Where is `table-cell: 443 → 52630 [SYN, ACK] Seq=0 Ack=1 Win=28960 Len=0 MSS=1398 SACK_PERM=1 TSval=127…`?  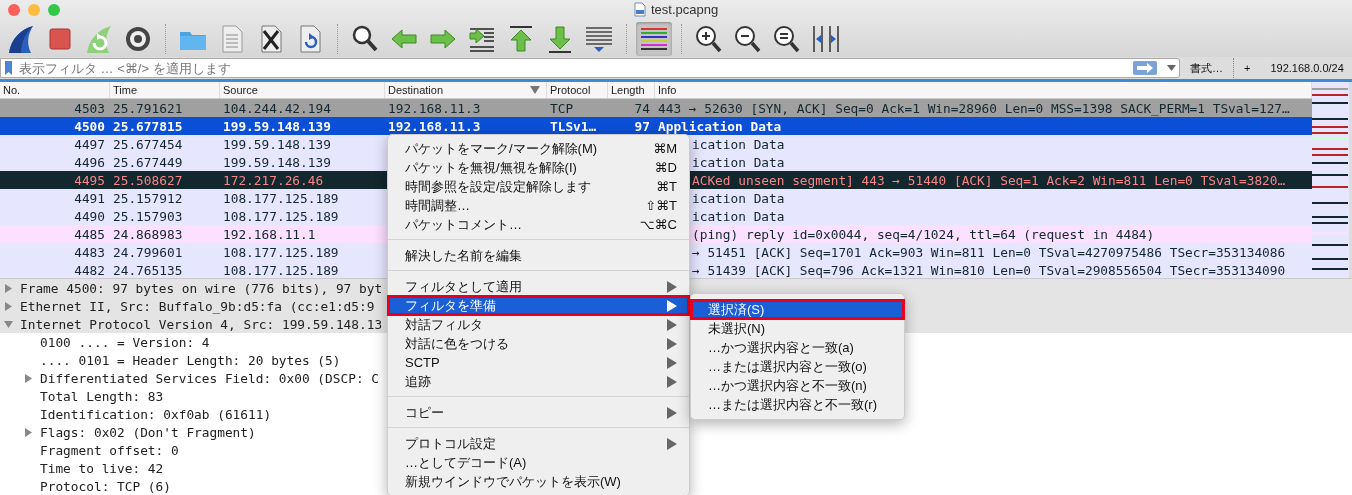
table-cell: 443 → 52630 [SYN, ACK] Seq=0 Ack=1 Win=28960 Len=0 MSS=1398 SACK_PERM=1 TSval=127… is located at coordinates (974, 108).